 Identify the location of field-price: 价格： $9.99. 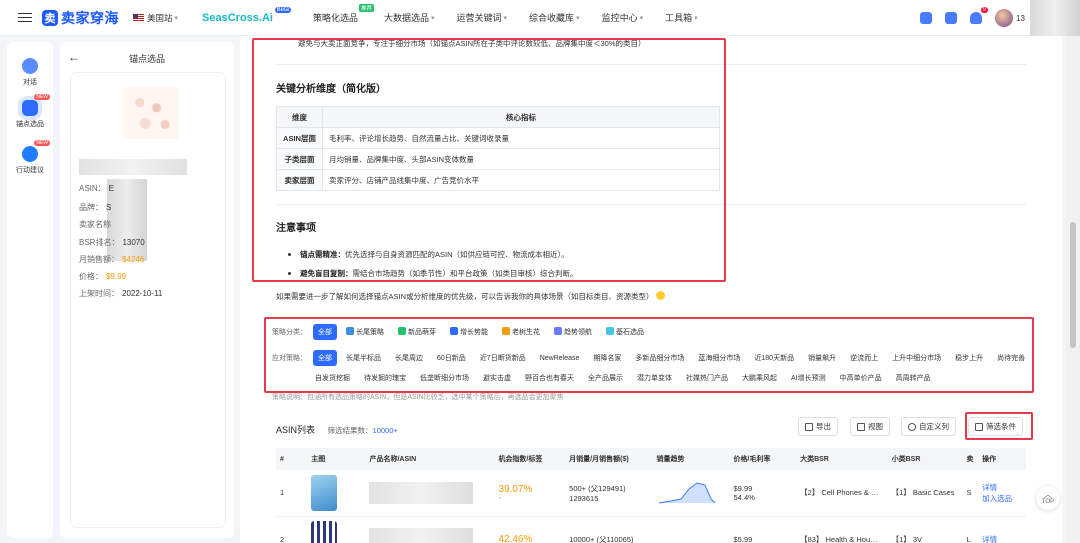
(102, 276).